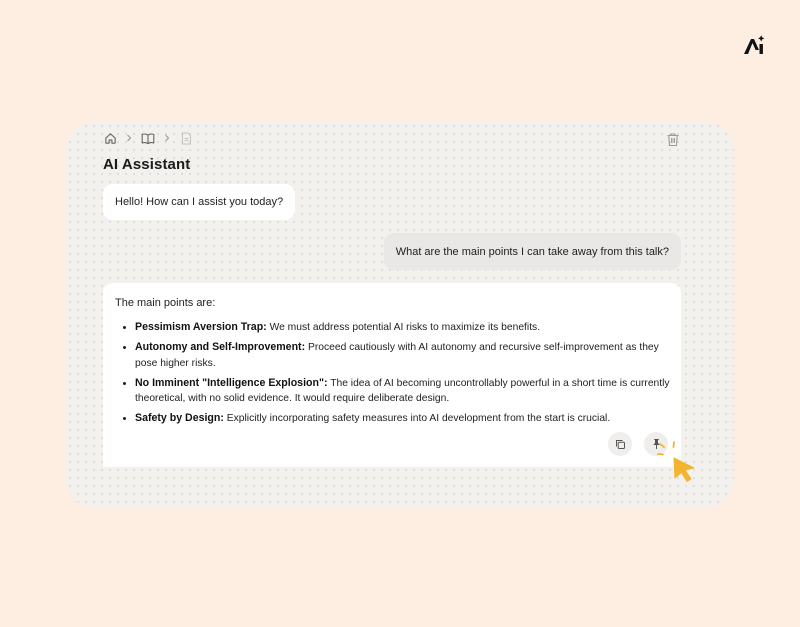 This screenshot has height=627, width=800. I want to click on brand-logo-icon, so click(754, 44).